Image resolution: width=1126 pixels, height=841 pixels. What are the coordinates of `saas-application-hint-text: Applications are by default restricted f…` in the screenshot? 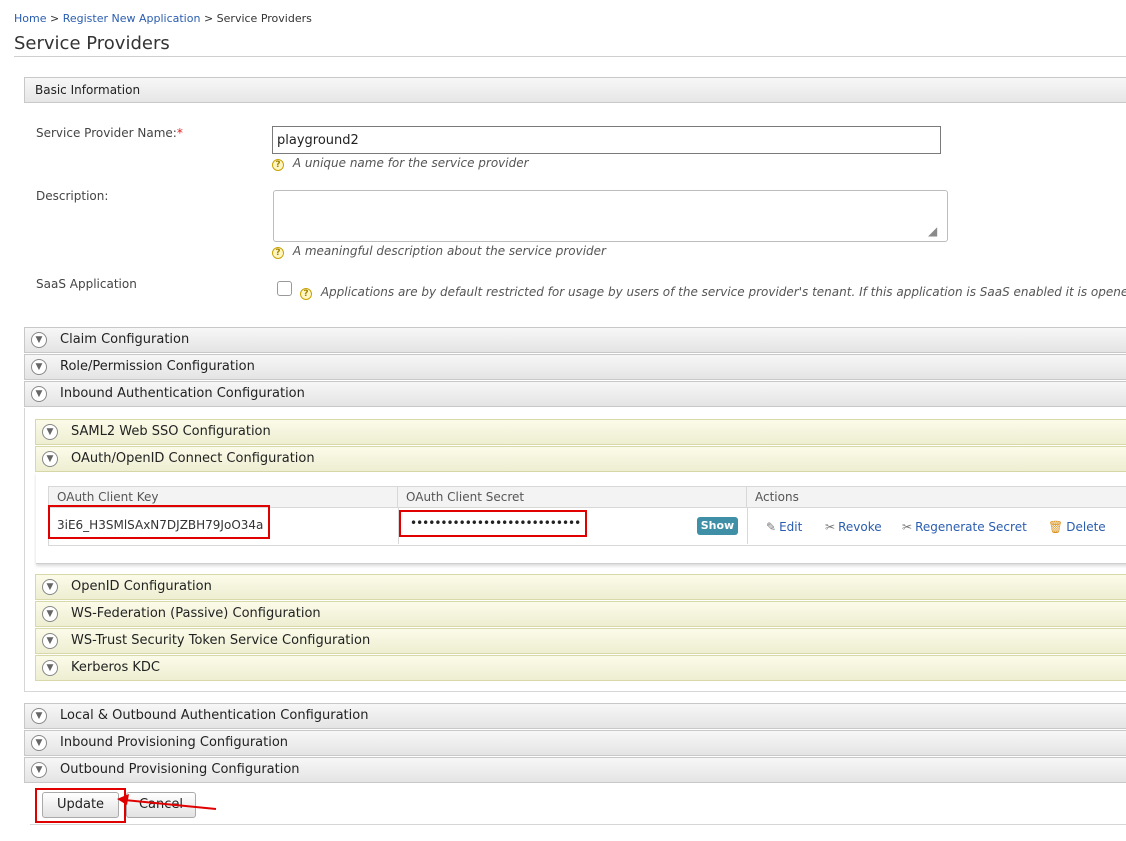 It's located at (723, 292).